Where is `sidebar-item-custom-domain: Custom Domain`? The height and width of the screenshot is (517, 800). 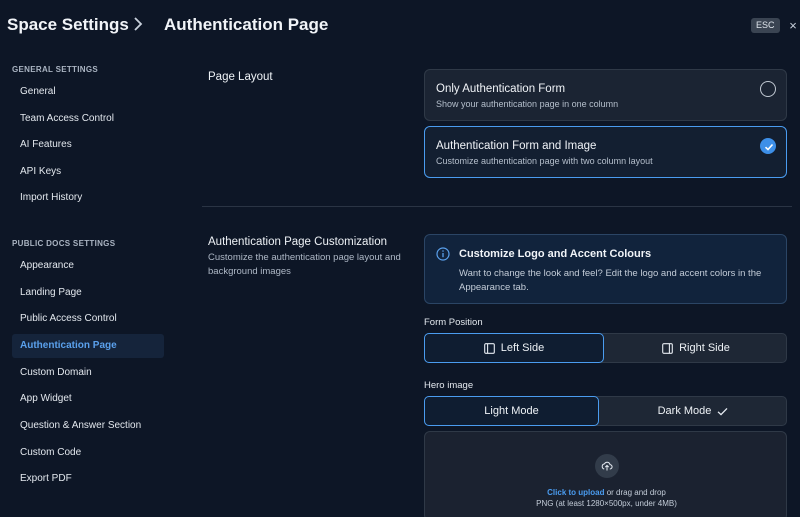
sidebar-item-custom-domain: Custom Domain is located at coordinates (88, 373).